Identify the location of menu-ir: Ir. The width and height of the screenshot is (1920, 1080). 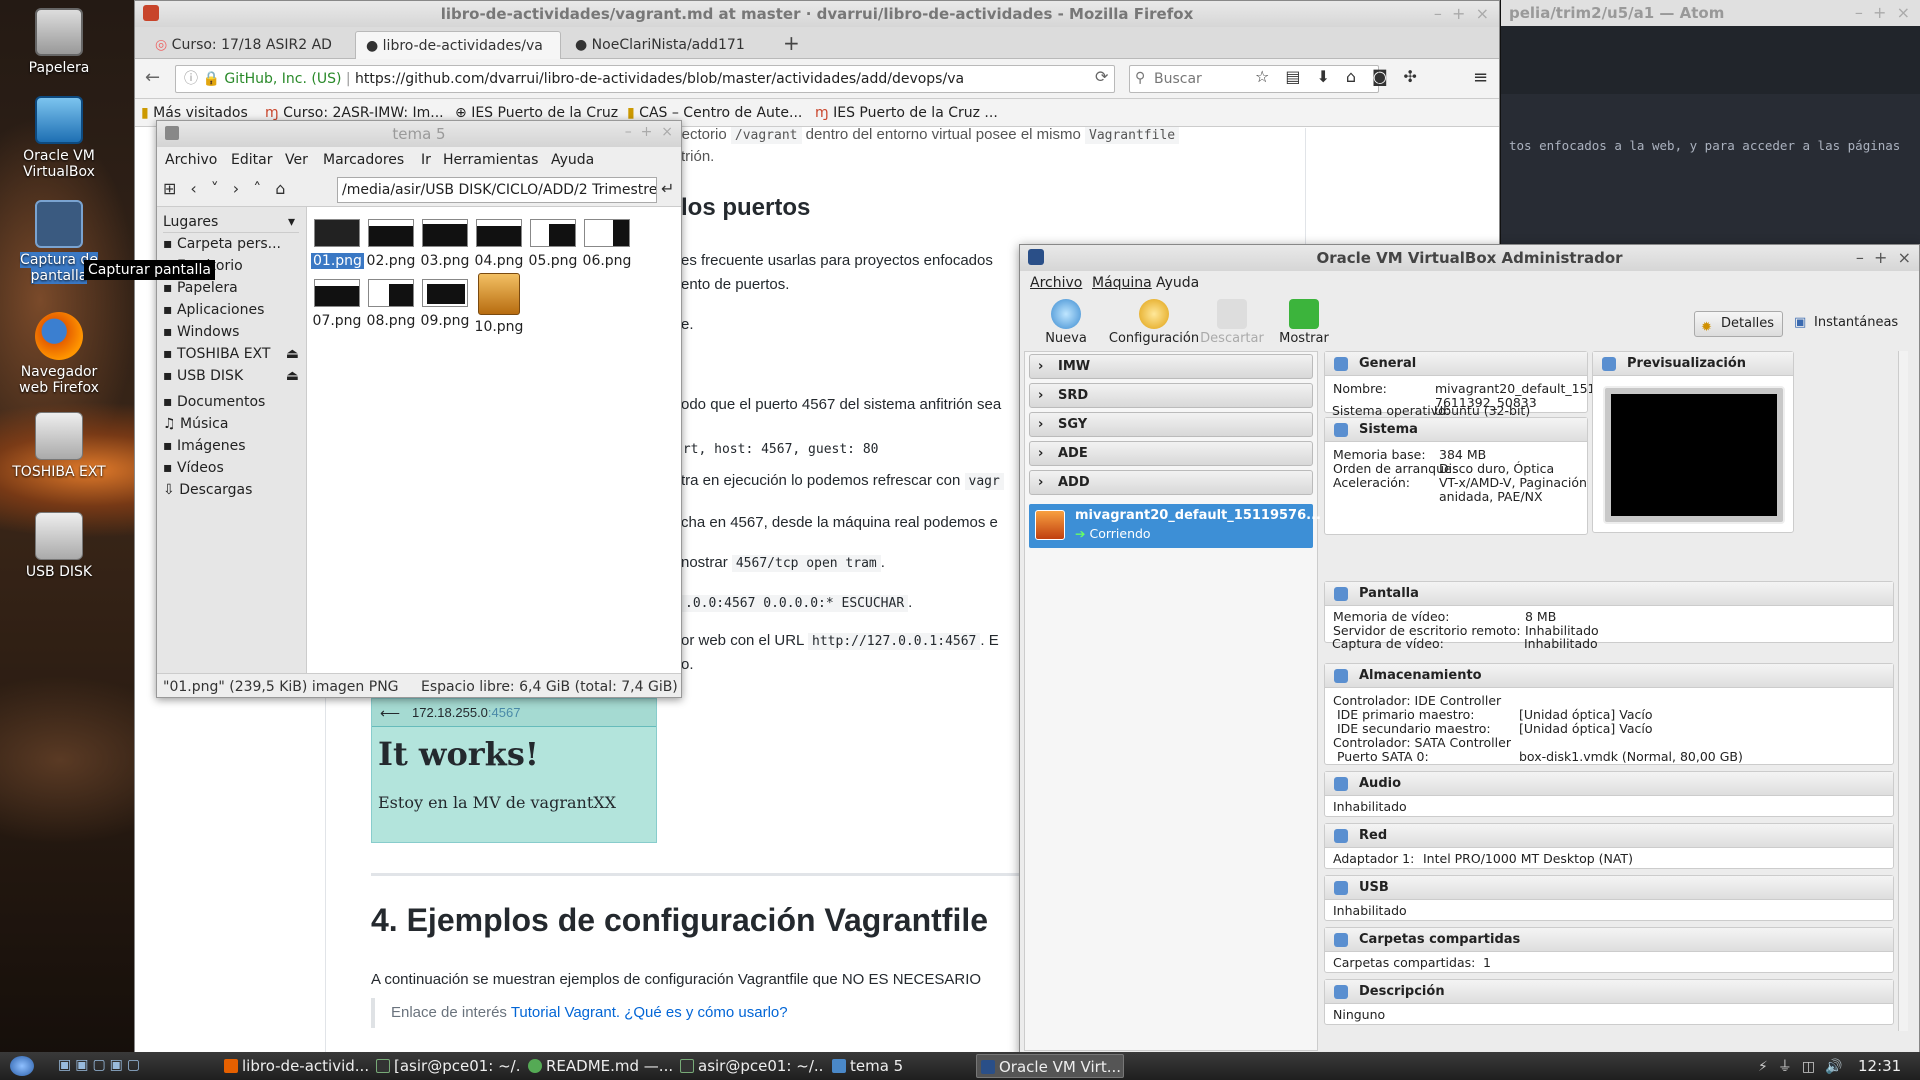
(426, 160).